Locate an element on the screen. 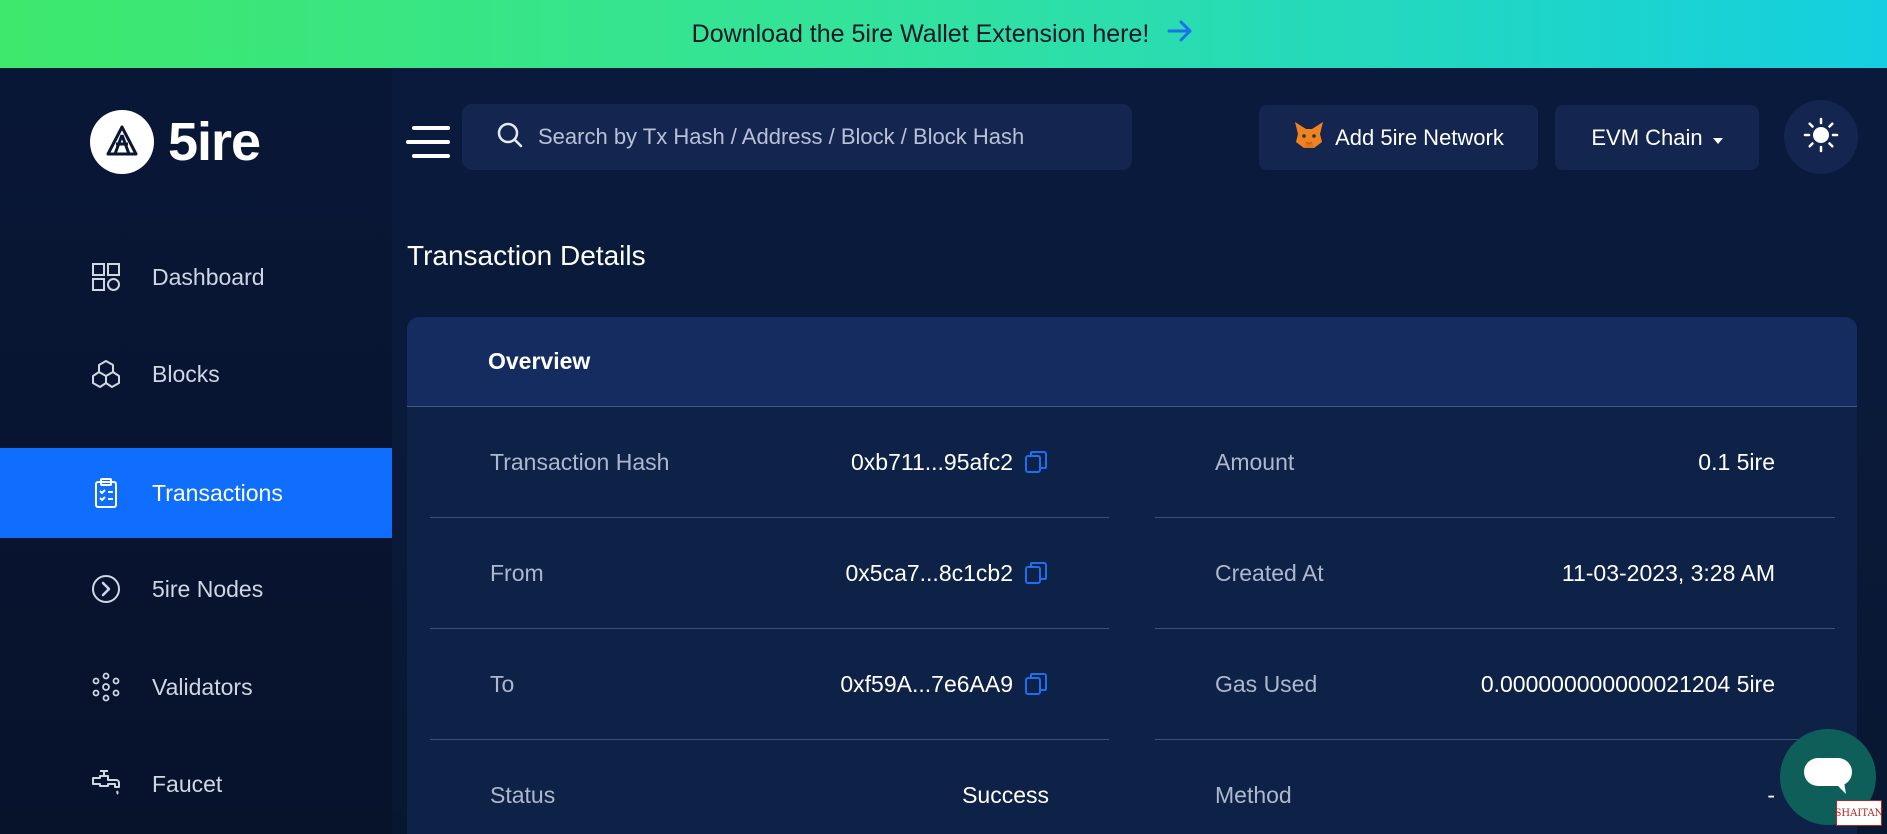 This screenshot has width=1887, height=834. detail-value: 0xb711...95afc2 is located at coordinates (950, 462).